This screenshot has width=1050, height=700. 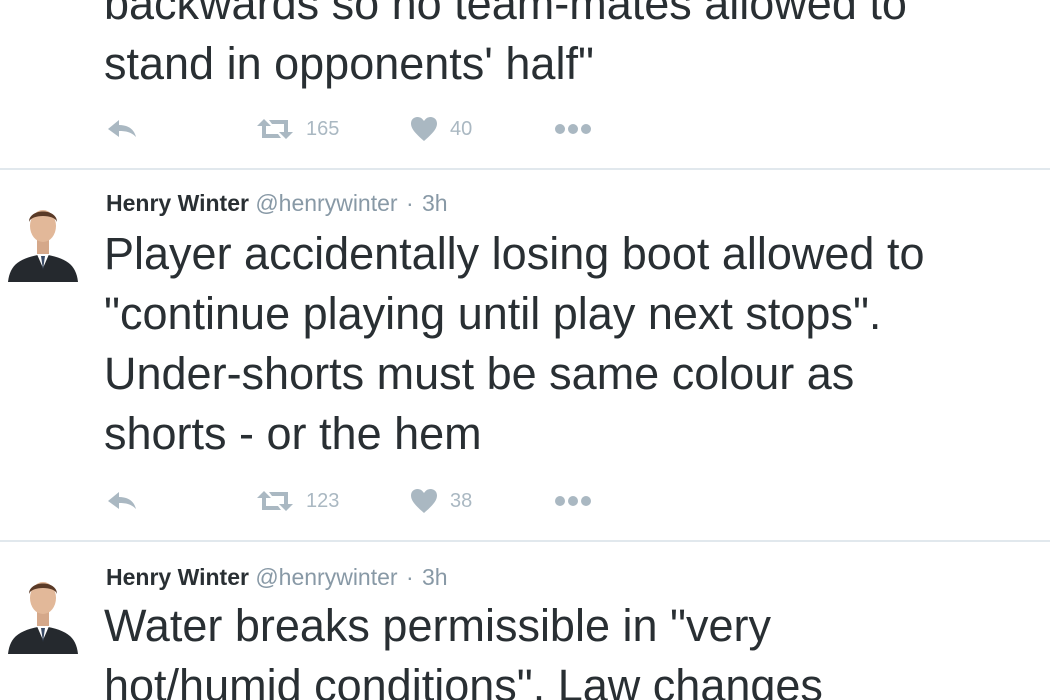 I want to click on retweet-button: 165, so click(x=297, y=129).